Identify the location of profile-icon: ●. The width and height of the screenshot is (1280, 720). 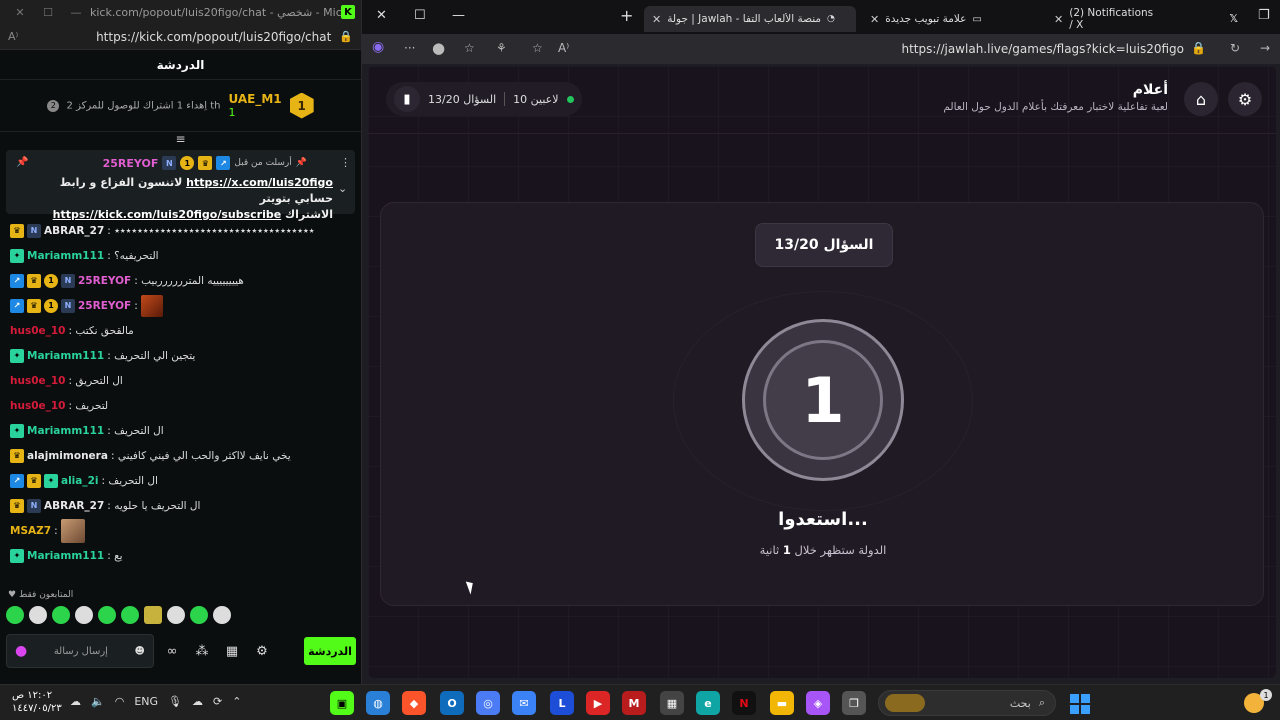
(438, 48).